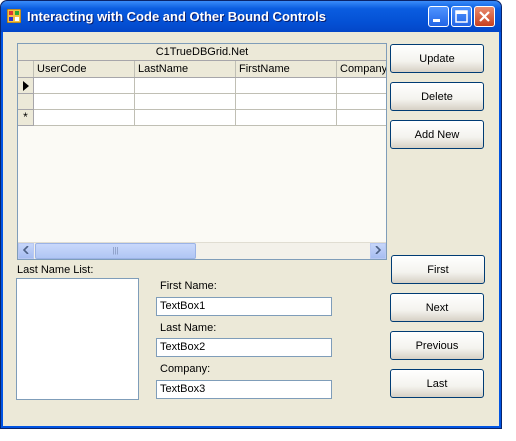 The width and height of the screenshot is (516, 441). What do you see at coordinates (77, 339) in the screenshot?
I see `last-name-listbox` at bounding box center [77, 339].